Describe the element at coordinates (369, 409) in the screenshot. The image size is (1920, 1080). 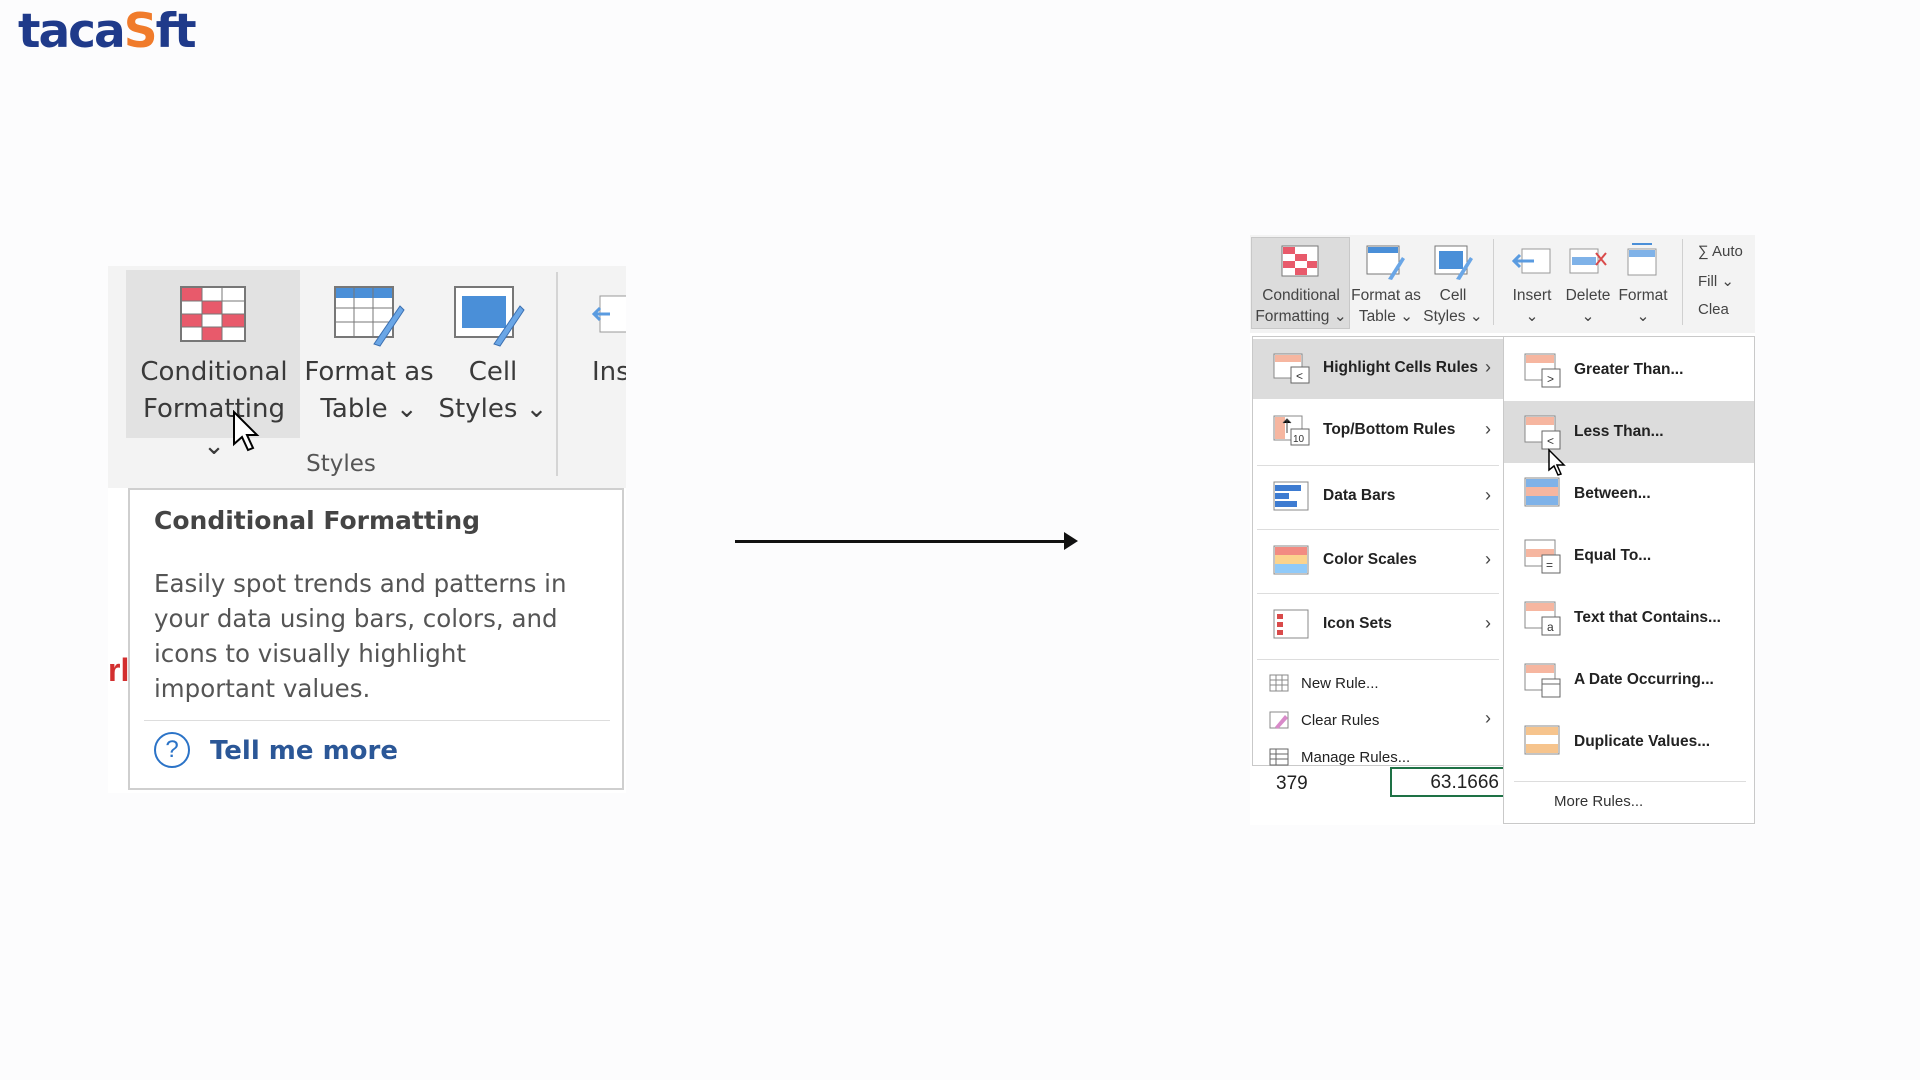
I see `fat-label-line2: Table ⌄` at that location.